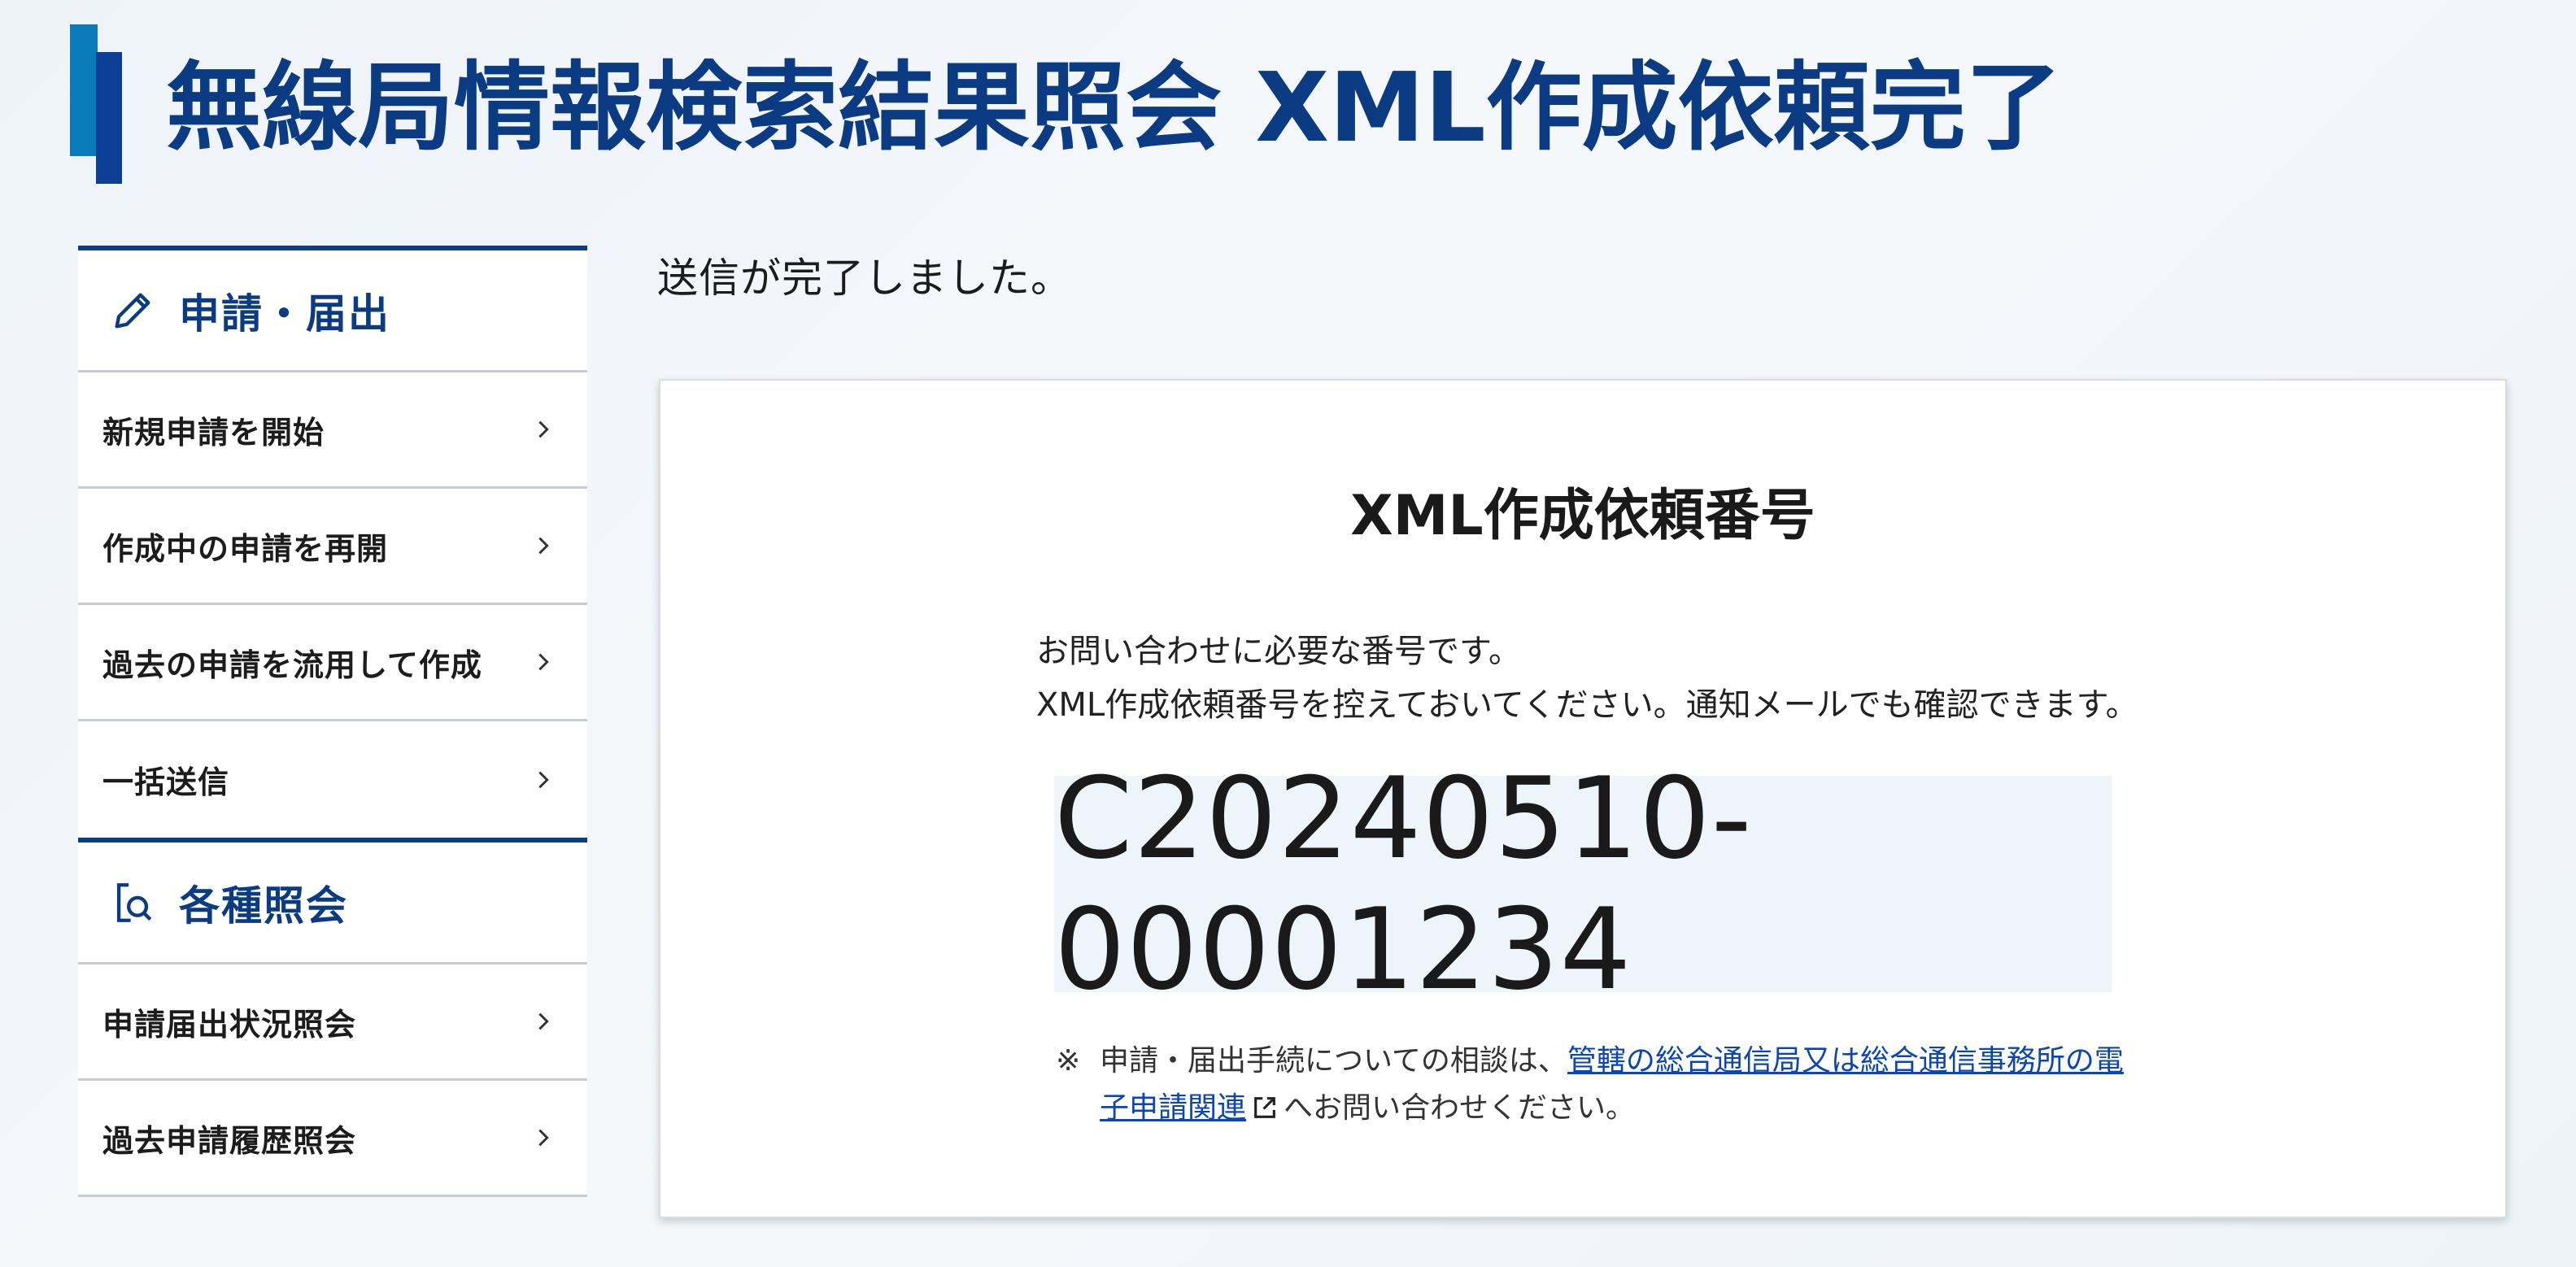  Describe the element at coordinates (1582, 516) in the screenshot. I see `card-heading: XML作成依頼番号` at that location.